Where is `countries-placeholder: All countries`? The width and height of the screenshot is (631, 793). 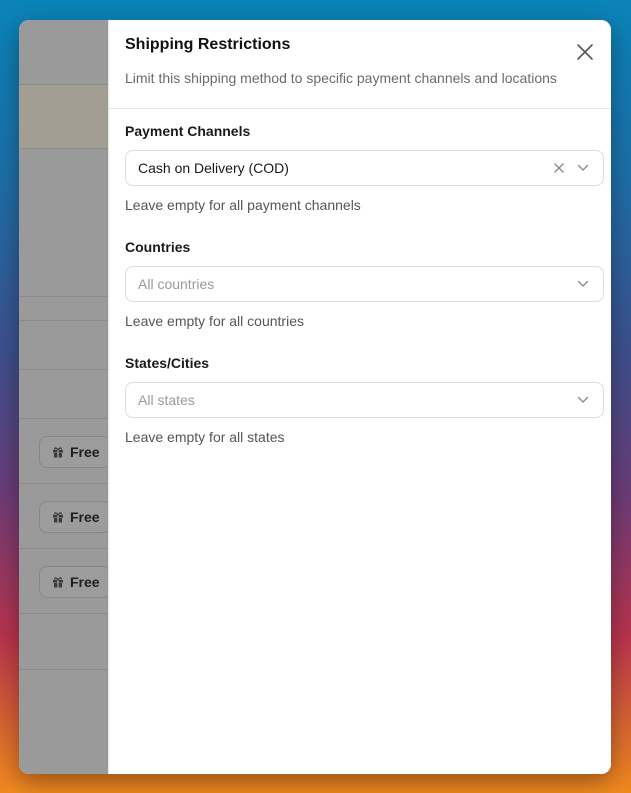 countries-placeholder: All countries is located at coordinates (176, 284).